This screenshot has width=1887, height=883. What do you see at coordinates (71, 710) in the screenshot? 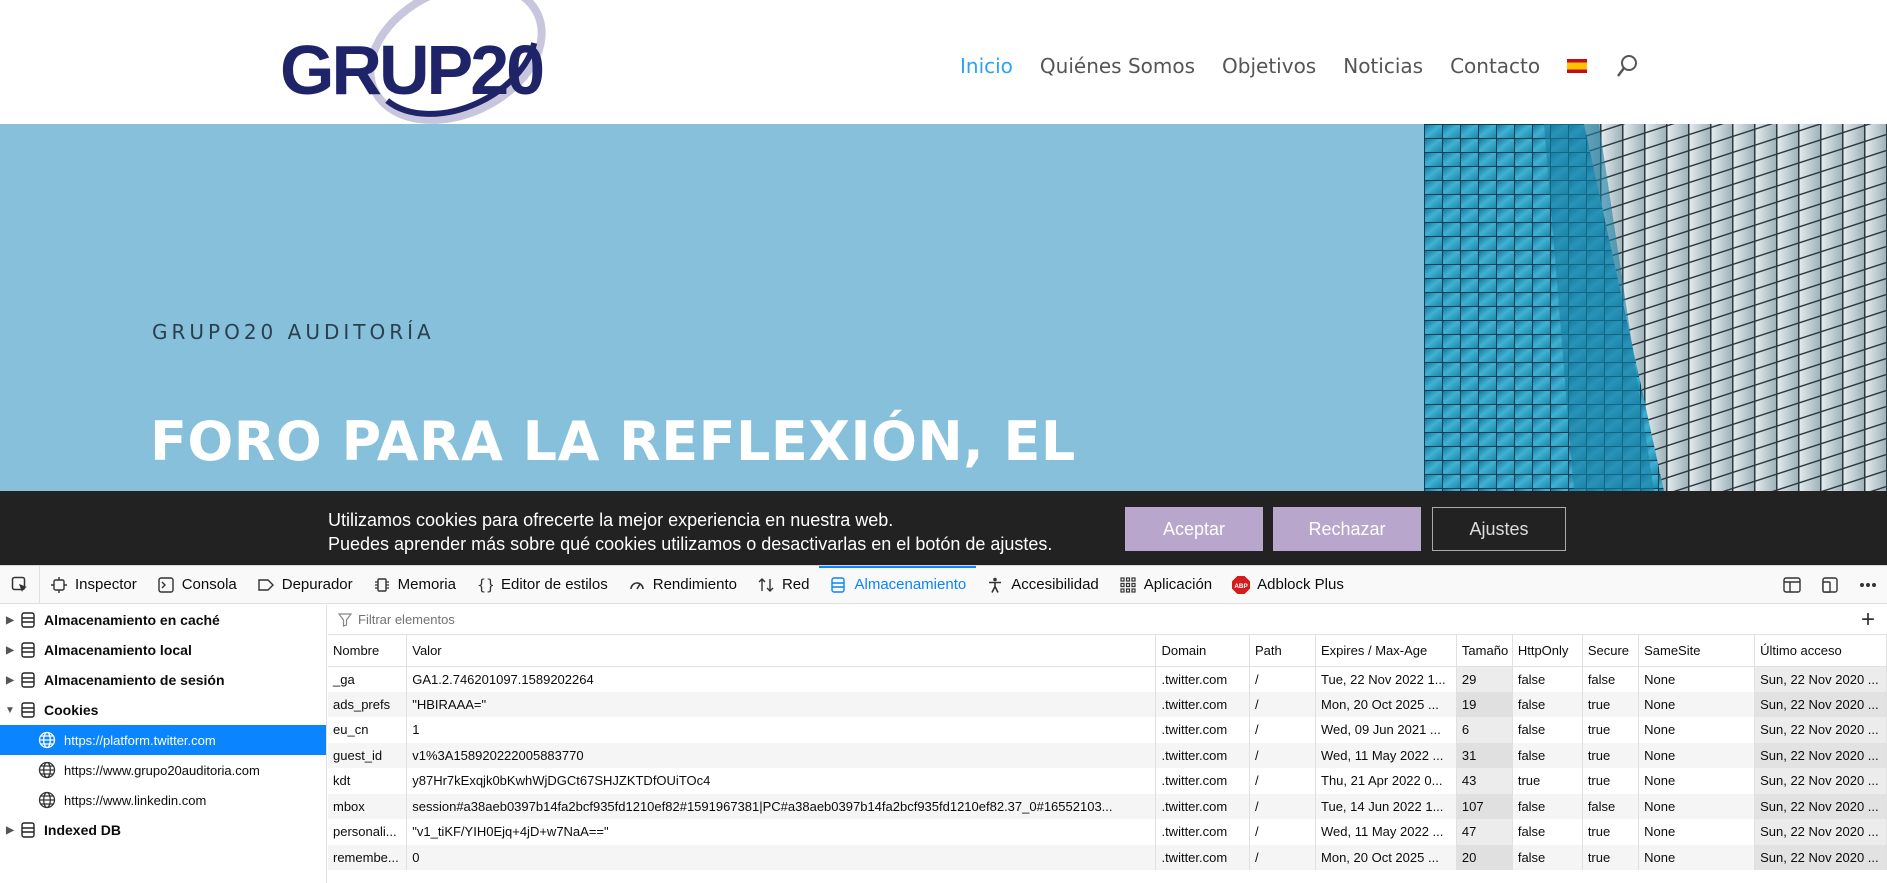
I see `tree-item-label: Cookies` at bounding box center [71, 710].